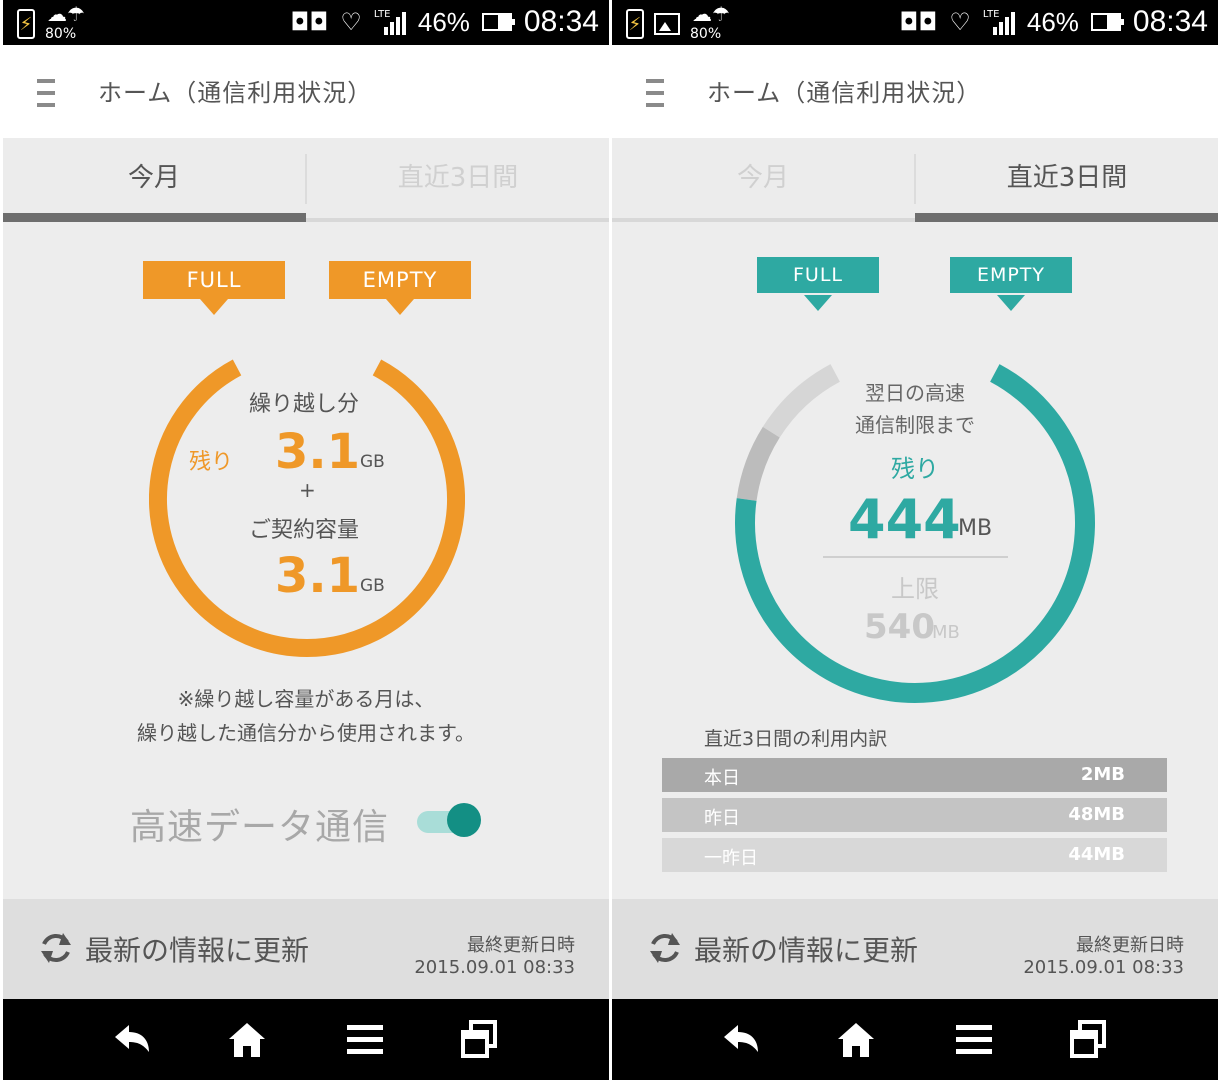  Describe the element at coordinates (372, 586) in the screenshot. I see `contract-unit: GB` at that location.